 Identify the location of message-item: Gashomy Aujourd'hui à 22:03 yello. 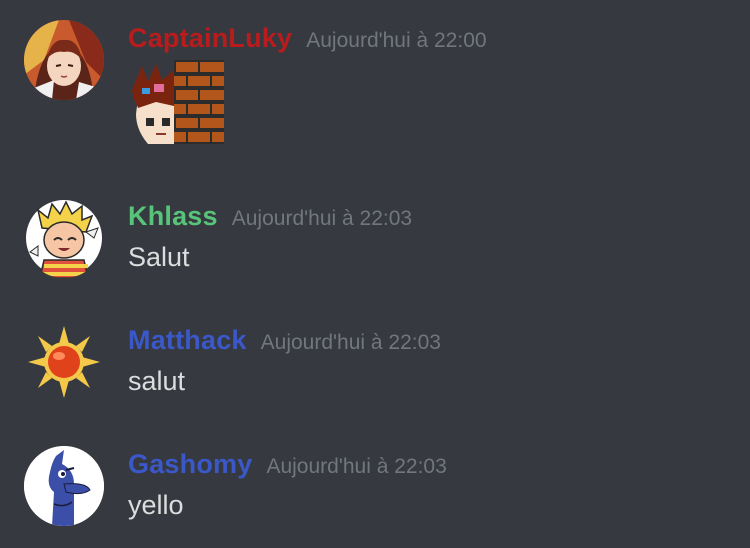
(374, 488).